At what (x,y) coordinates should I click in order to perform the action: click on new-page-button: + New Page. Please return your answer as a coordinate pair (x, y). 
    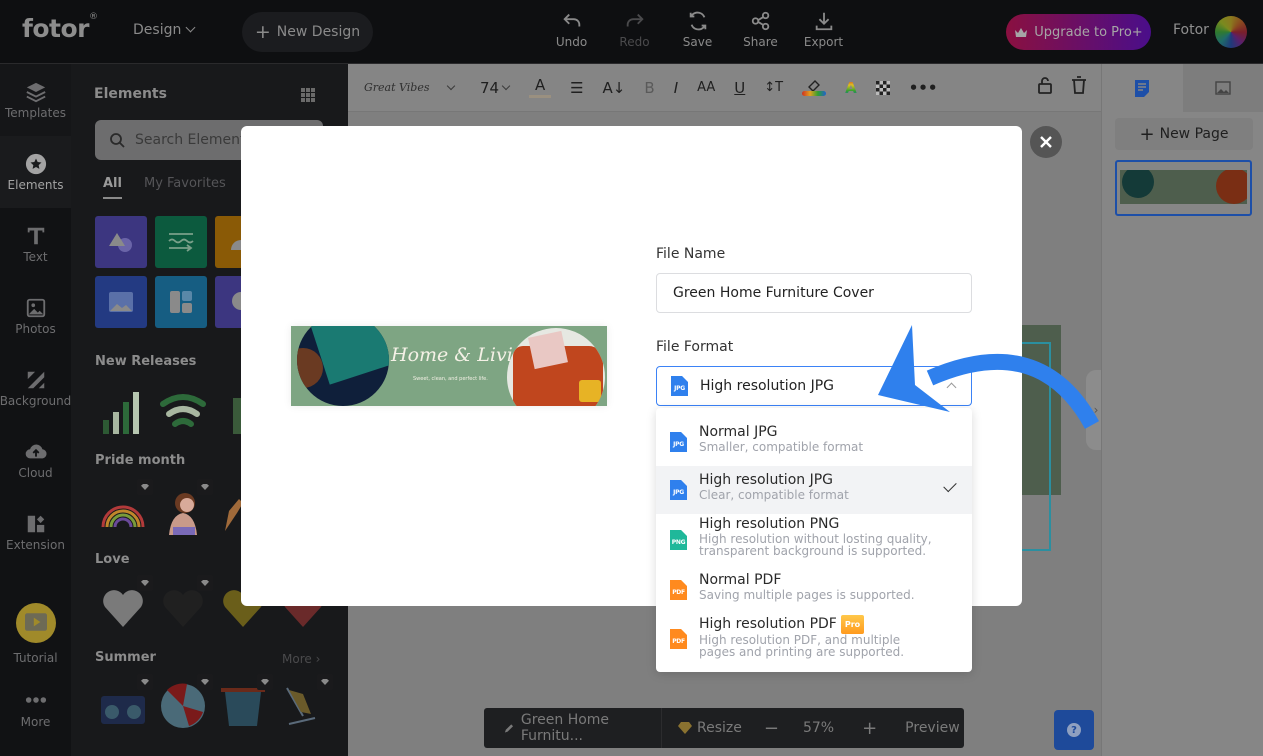
    Looking at the image, I should click on (1184, 134).